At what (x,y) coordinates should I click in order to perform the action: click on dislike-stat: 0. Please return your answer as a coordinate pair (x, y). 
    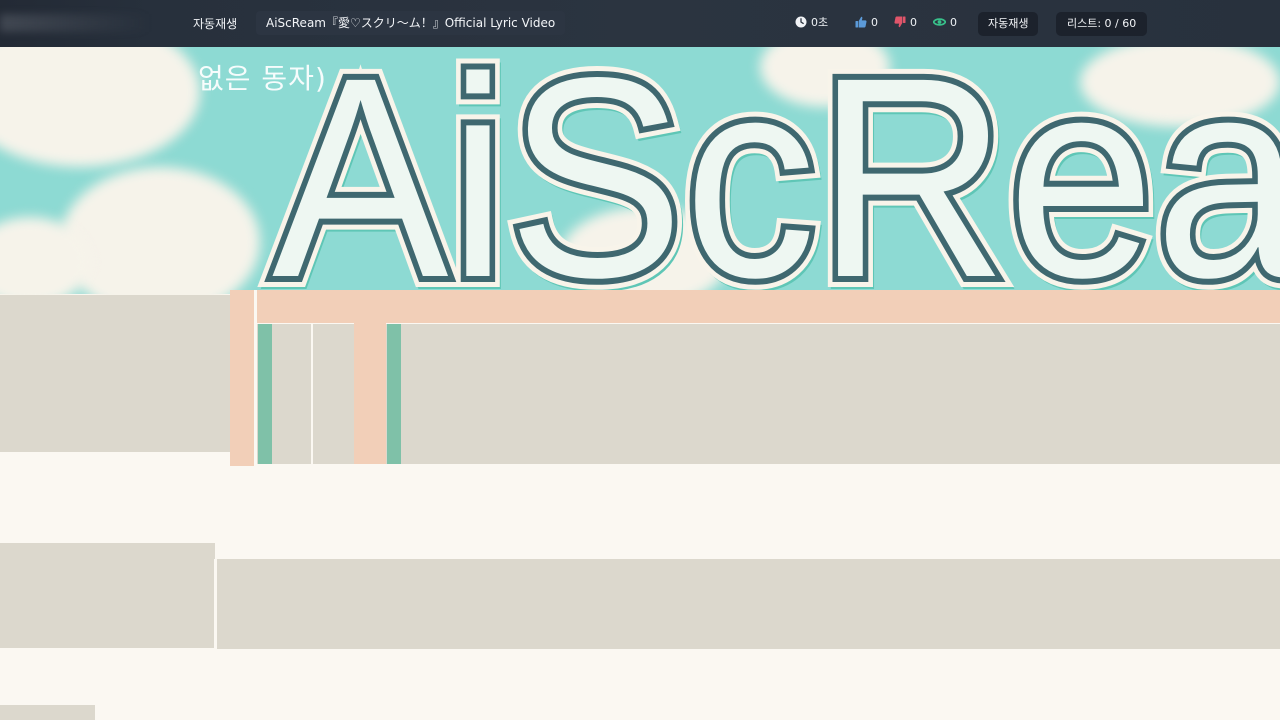
    Looking at the image, I should click on (905, 23).